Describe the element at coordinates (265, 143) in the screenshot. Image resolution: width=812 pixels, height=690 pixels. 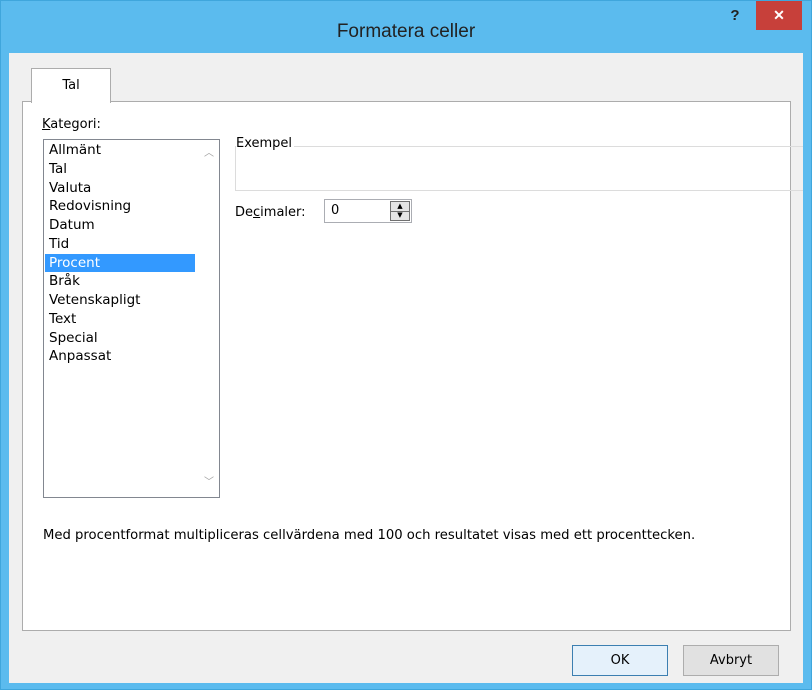
I see `example-legend: Exempel` at that location.